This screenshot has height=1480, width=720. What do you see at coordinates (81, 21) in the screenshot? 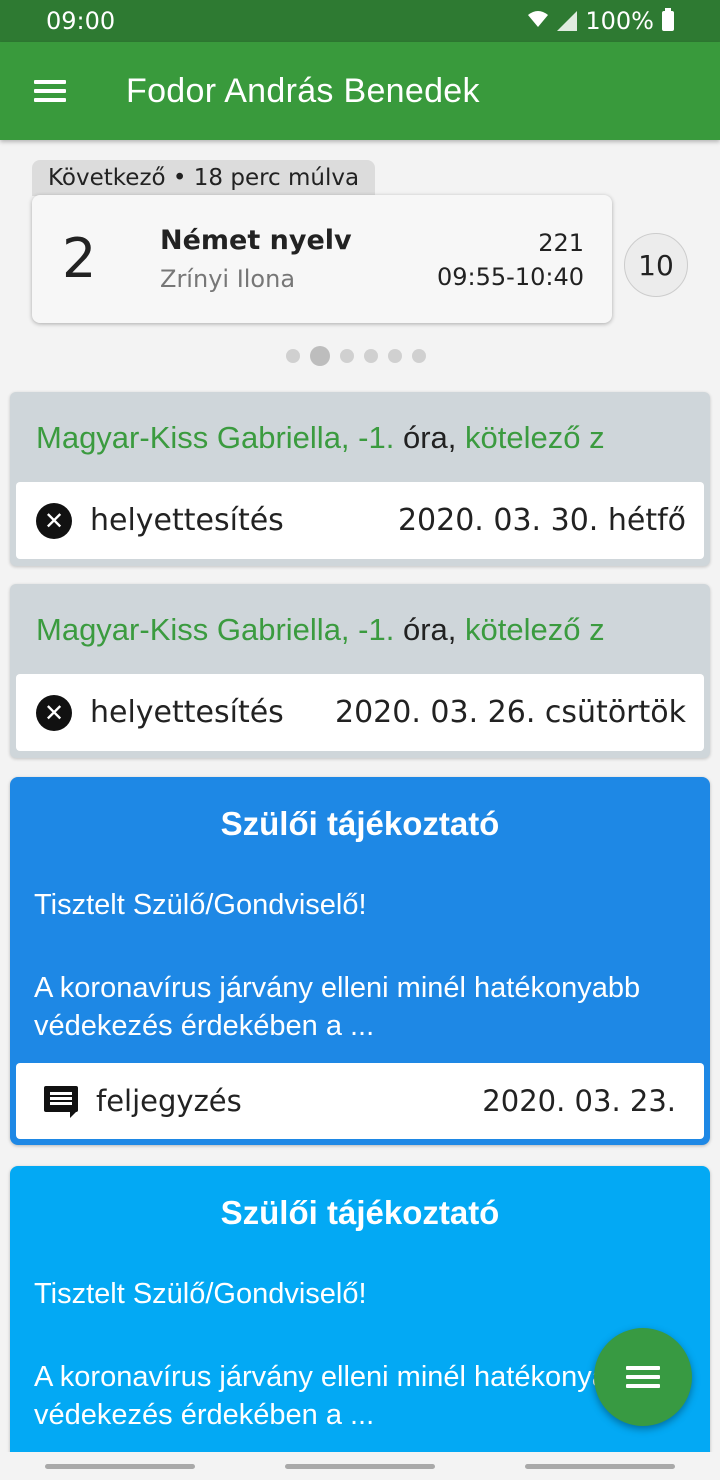
I see `status-time: 09:00` at bounding box center [81, 21].